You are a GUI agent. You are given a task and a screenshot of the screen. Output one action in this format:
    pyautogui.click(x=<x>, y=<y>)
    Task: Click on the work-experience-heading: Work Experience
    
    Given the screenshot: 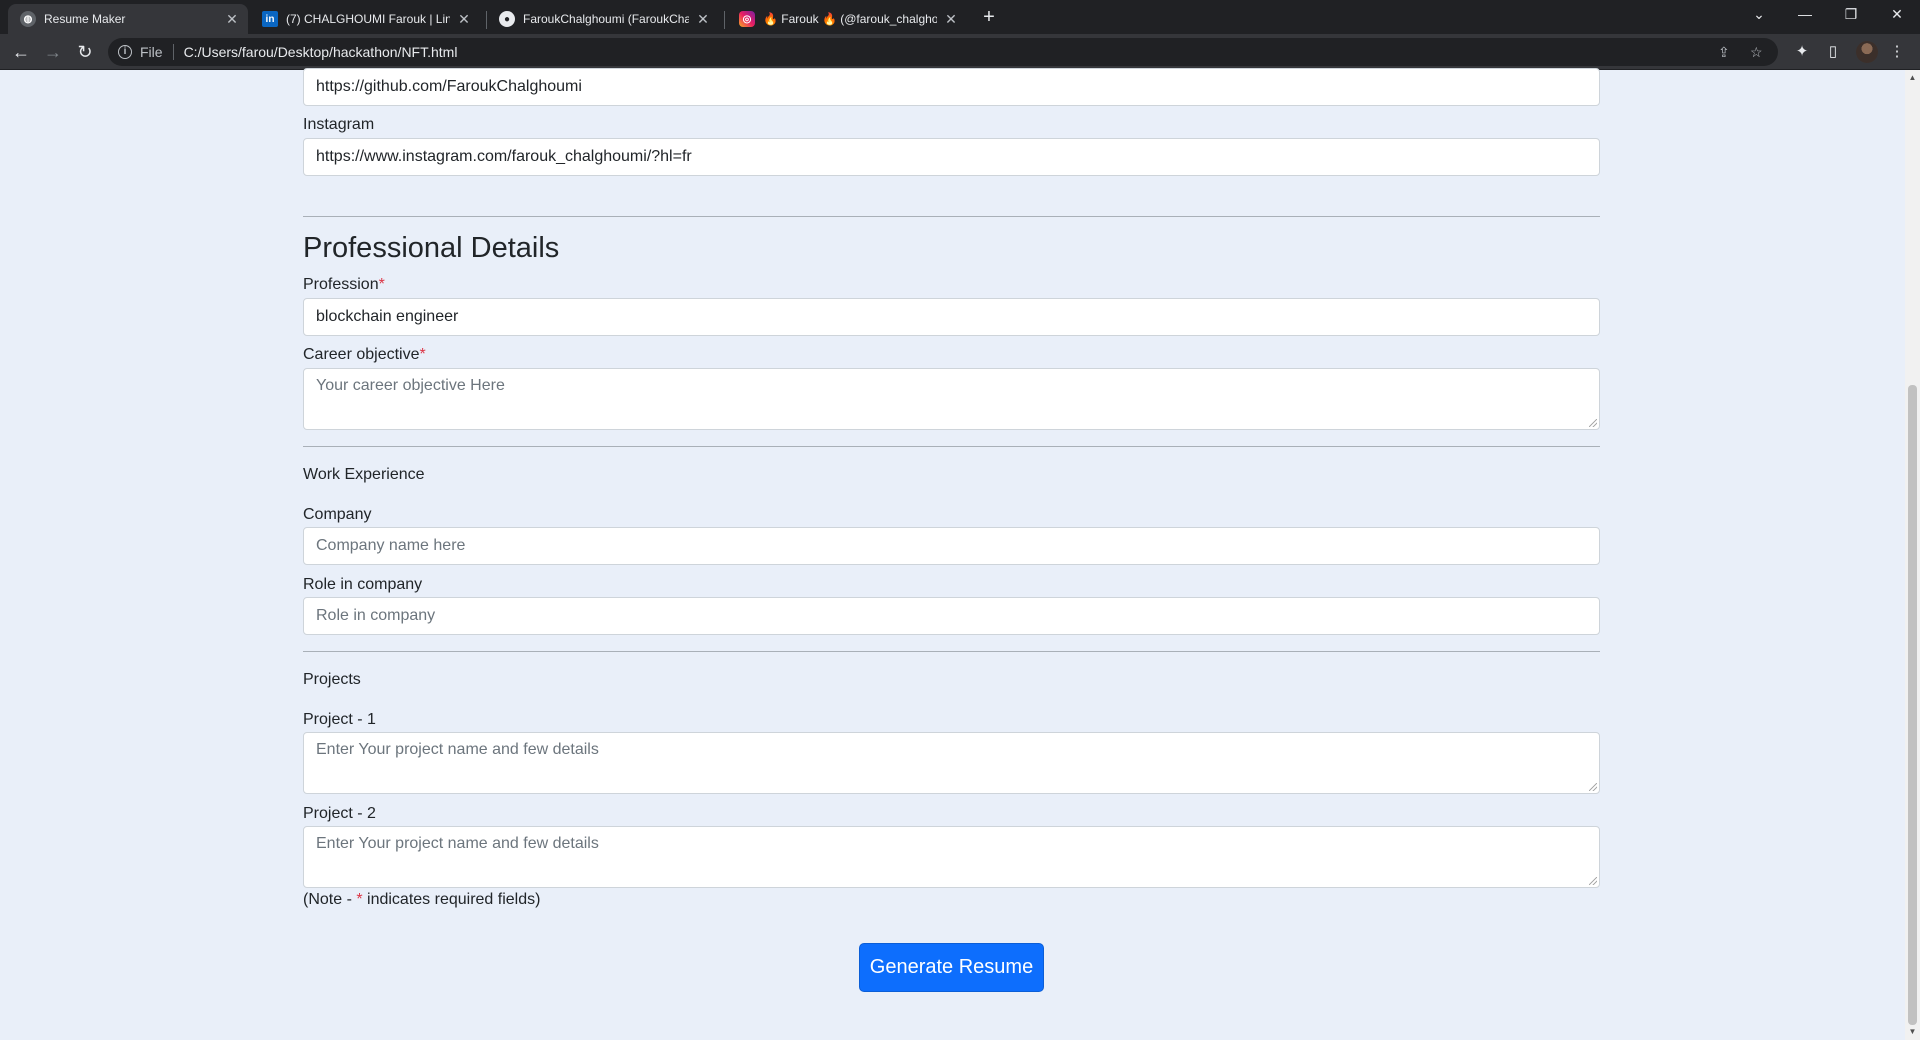 What is the action you would take?
    pyautogui.click(x=364, y=474)
    